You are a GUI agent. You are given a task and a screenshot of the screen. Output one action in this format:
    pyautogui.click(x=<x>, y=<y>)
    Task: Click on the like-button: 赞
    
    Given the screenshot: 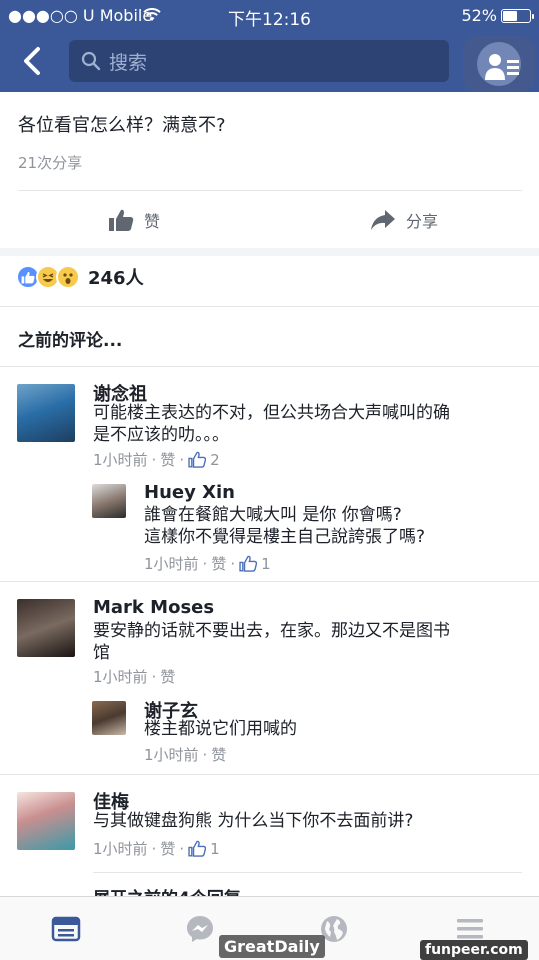 What is the action you would take?
    pyautogui.click(x=134, y=220)
    